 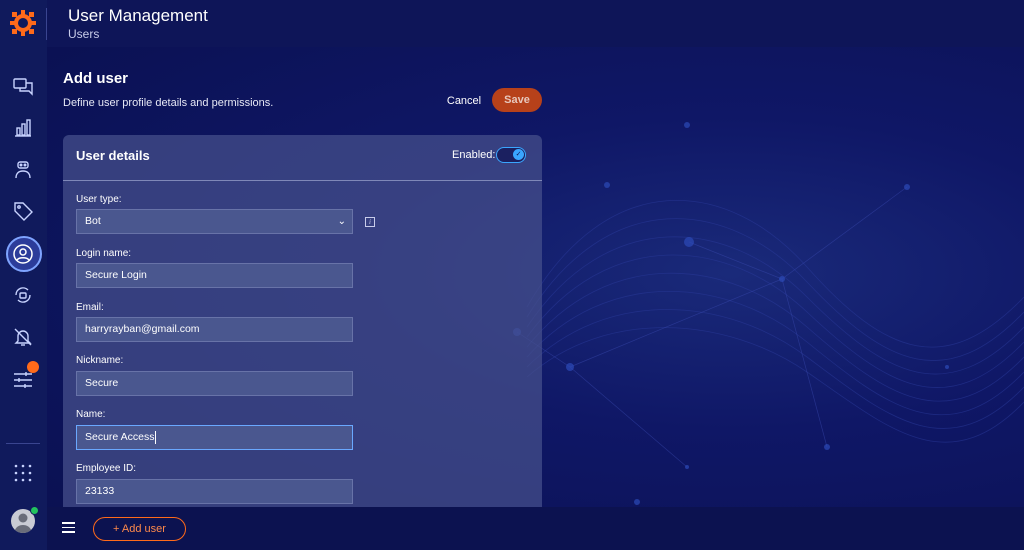 I want to click on notification-badge, so click(x=33, y=367).